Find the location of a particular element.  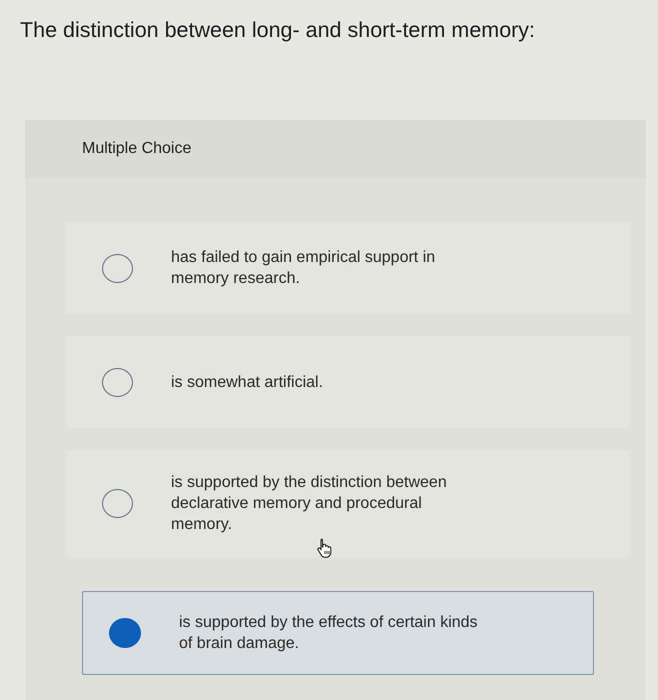

option-text: has failed to gain empirical support in memory research. is located at coordinates (303, 268).